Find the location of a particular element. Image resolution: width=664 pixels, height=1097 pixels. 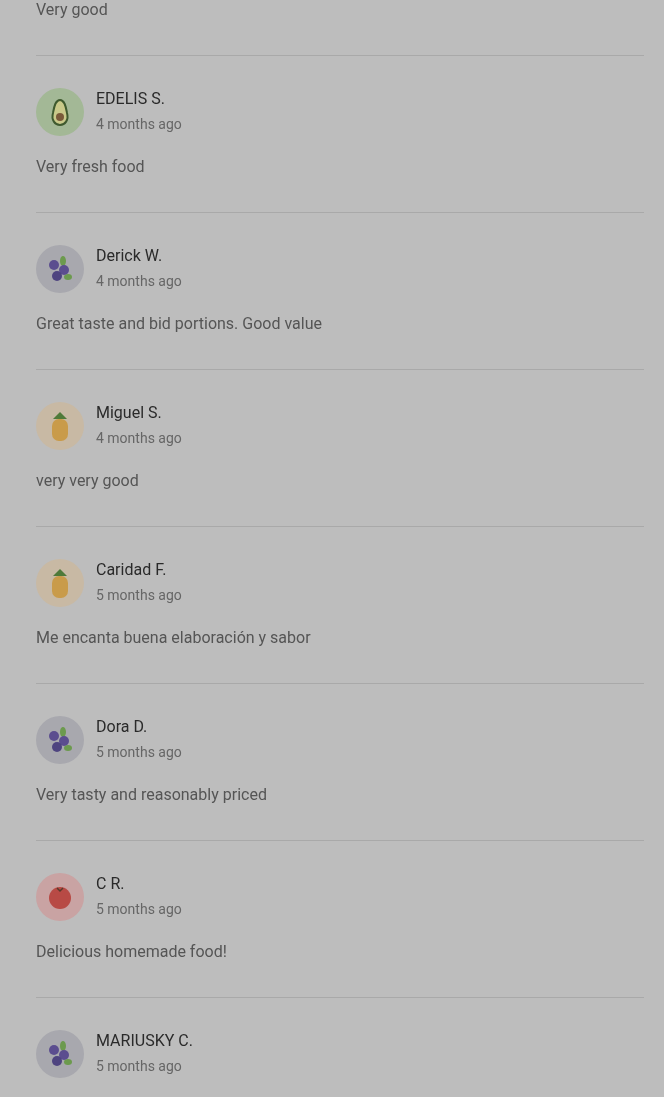

review-comment: Delicious homemade food! is located at coordinates (132, 952).